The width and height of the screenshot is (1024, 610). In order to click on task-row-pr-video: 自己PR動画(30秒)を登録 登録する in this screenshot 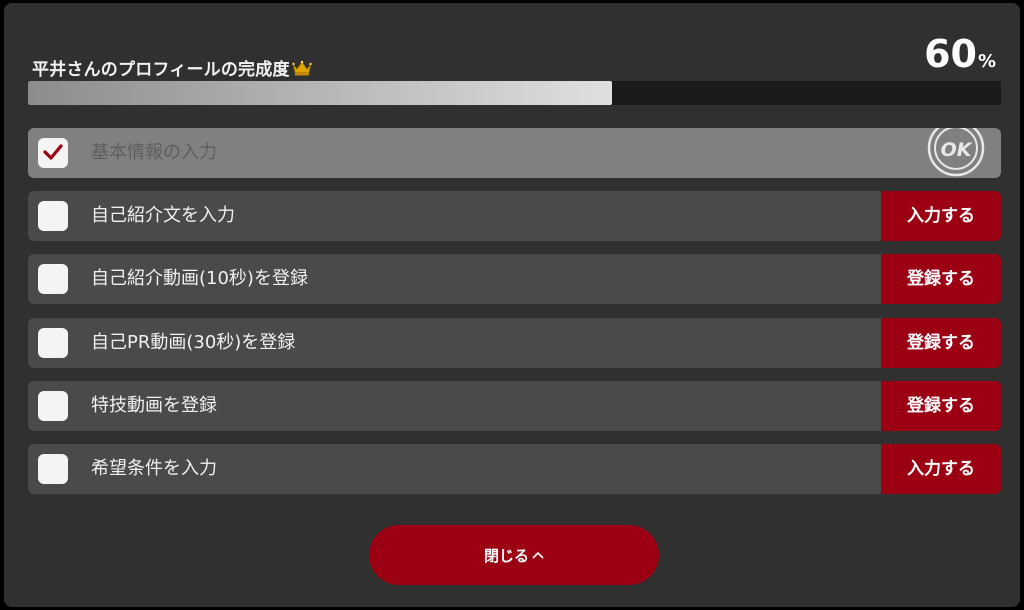, I will do `click(514, 343)`.